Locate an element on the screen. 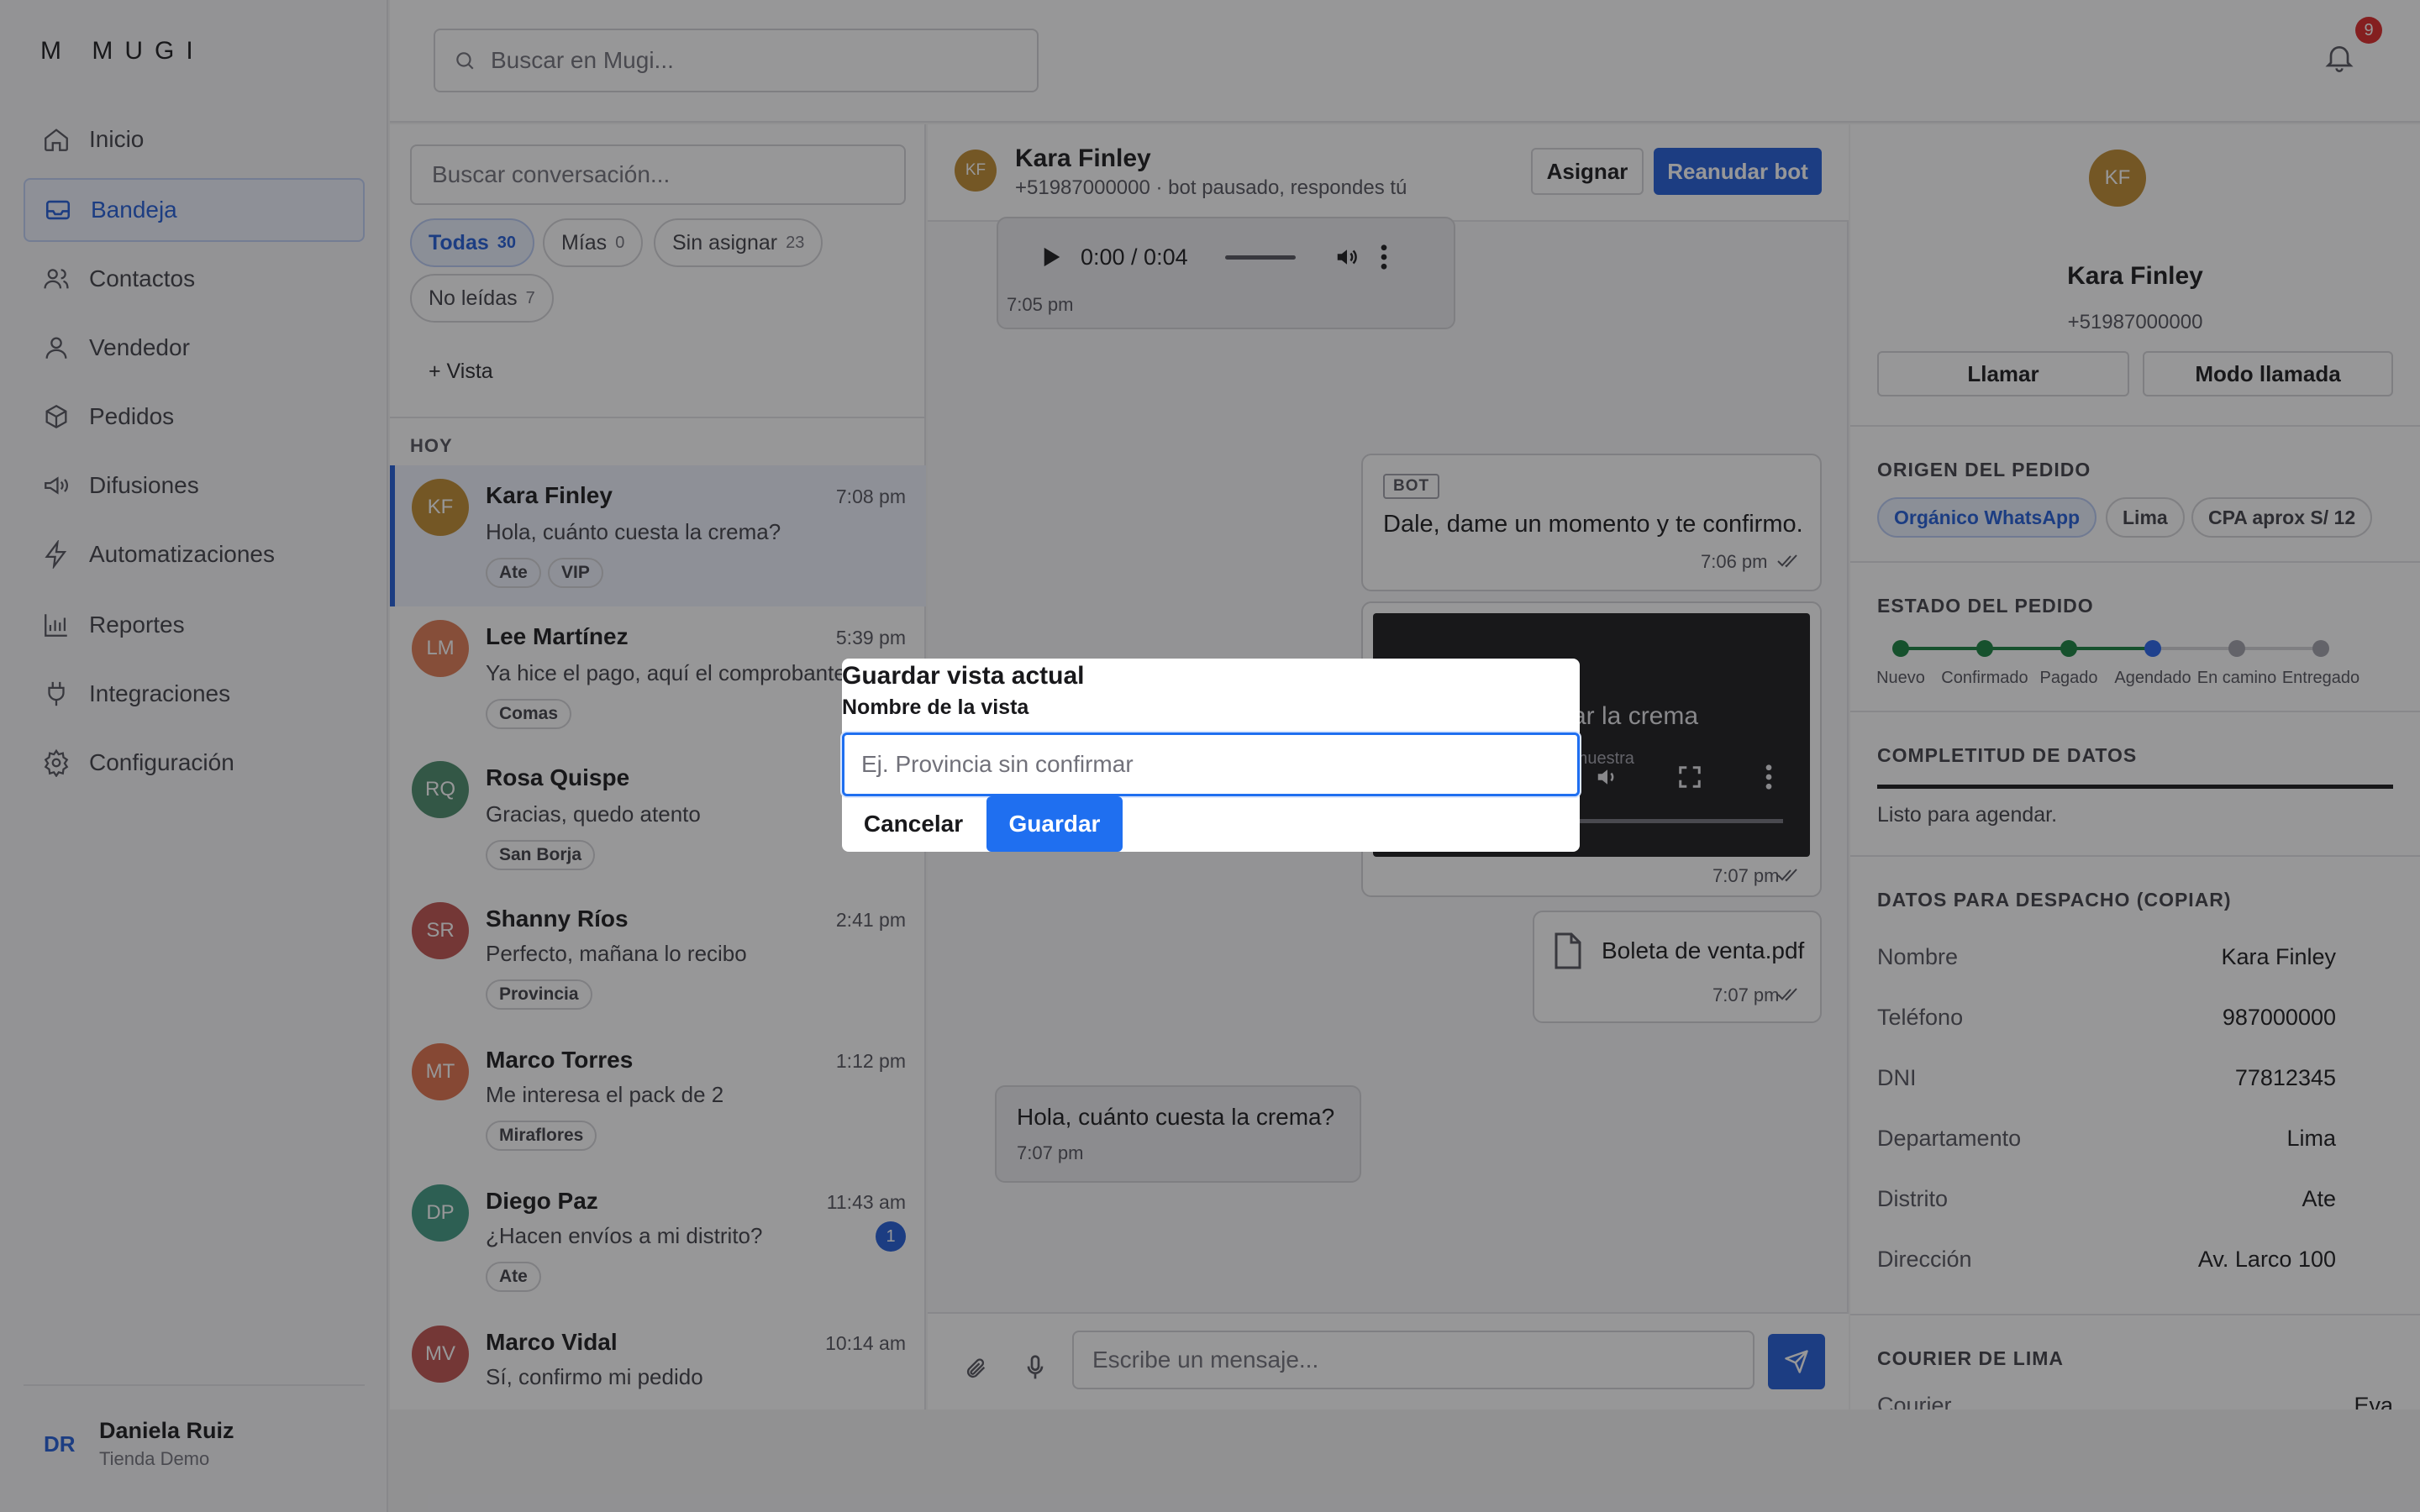  view-name-input: Ej. Provincia sin confirmar is located at coordinates (1211, 764).